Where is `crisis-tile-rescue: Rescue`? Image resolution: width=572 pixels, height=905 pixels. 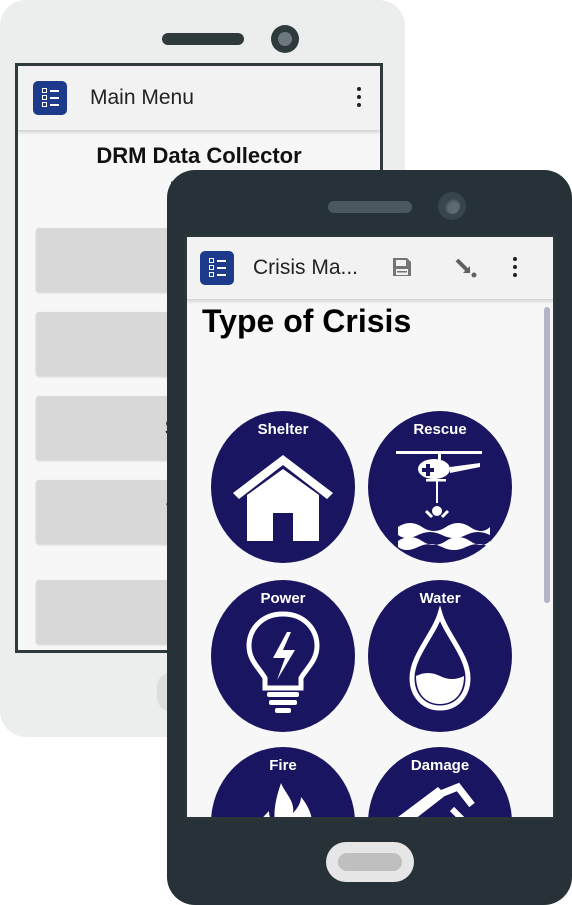 crisis-tile-rescue: Rescue is located at coordinates (440, 487).